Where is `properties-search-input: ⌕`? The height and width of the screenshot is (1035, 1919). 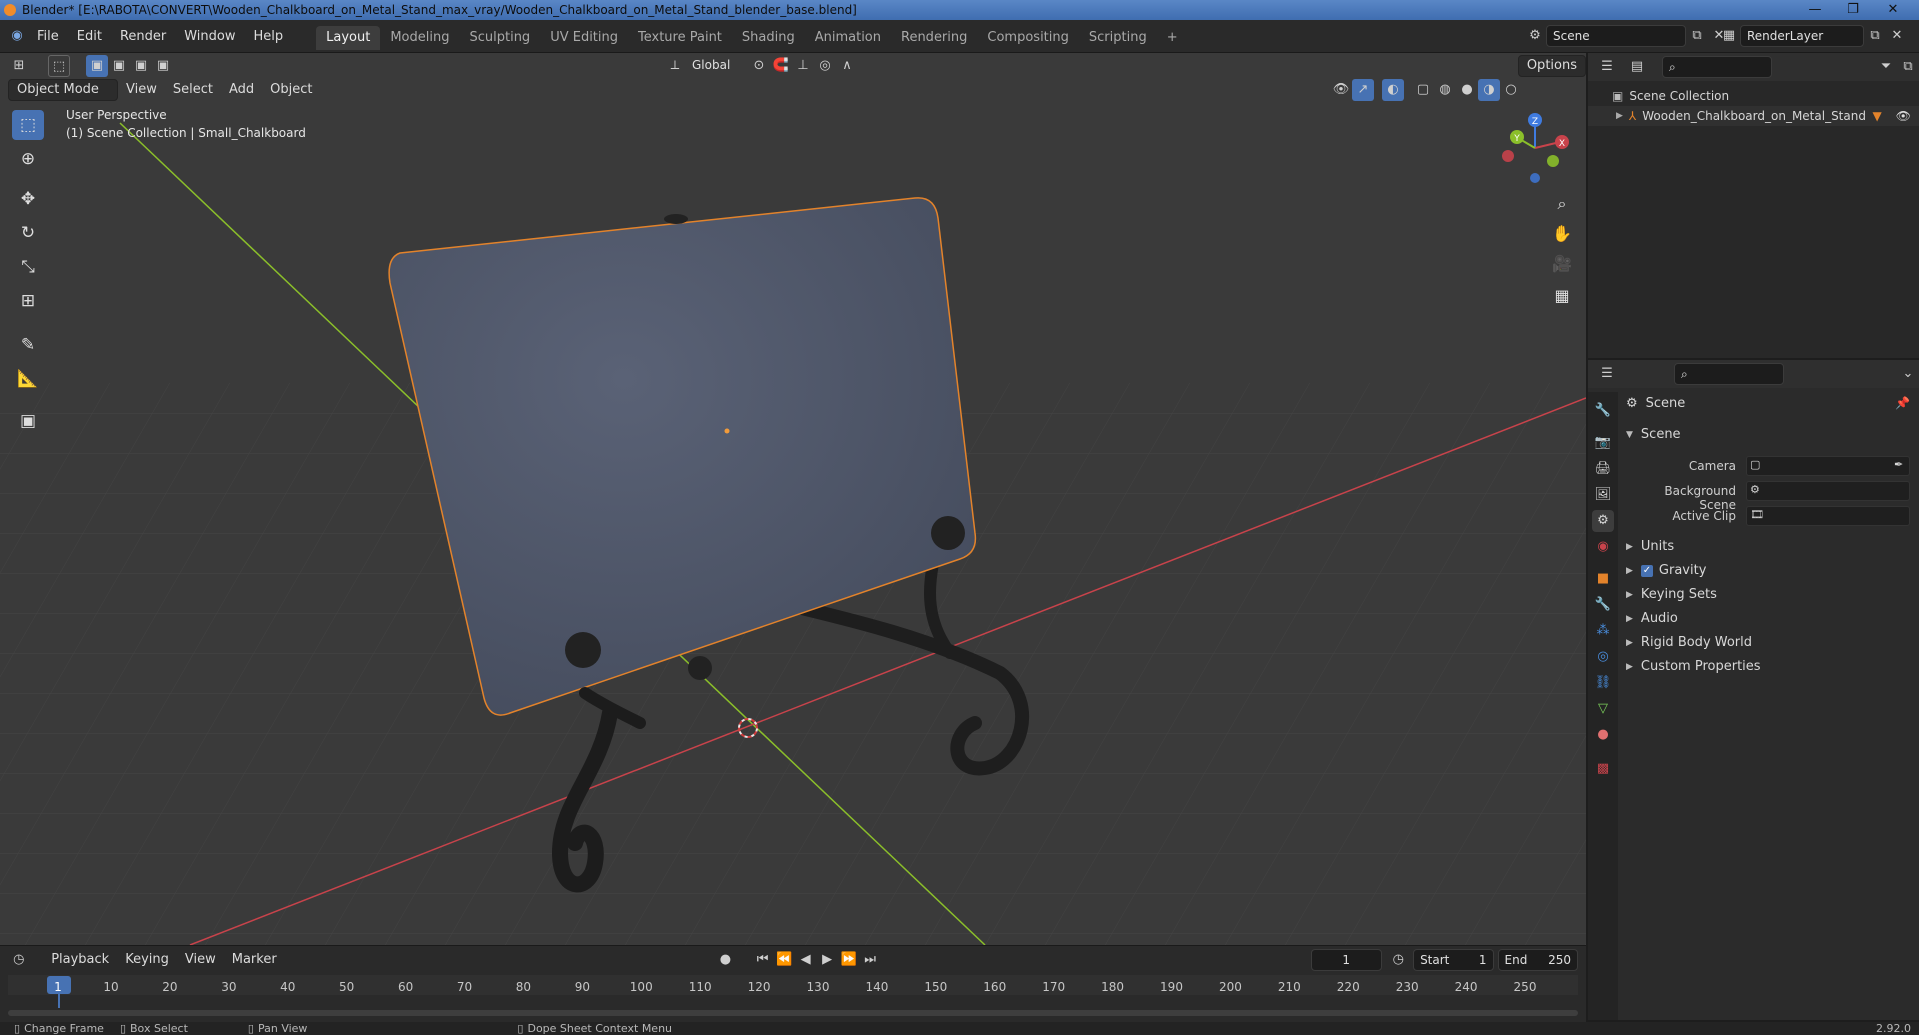 properties-search-input: ⌕ is located at coordinates (1729, 374).